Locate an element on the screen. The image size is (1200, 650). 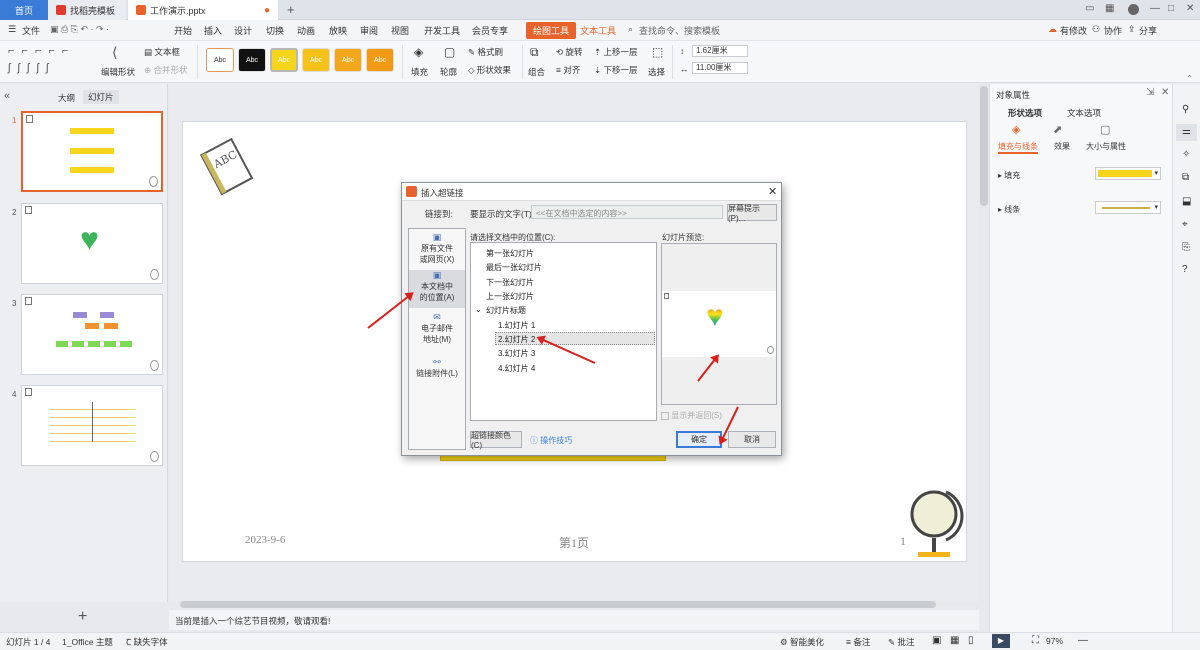
edit-shape-button: 编辑形状 is located at coordinates (118, 72).